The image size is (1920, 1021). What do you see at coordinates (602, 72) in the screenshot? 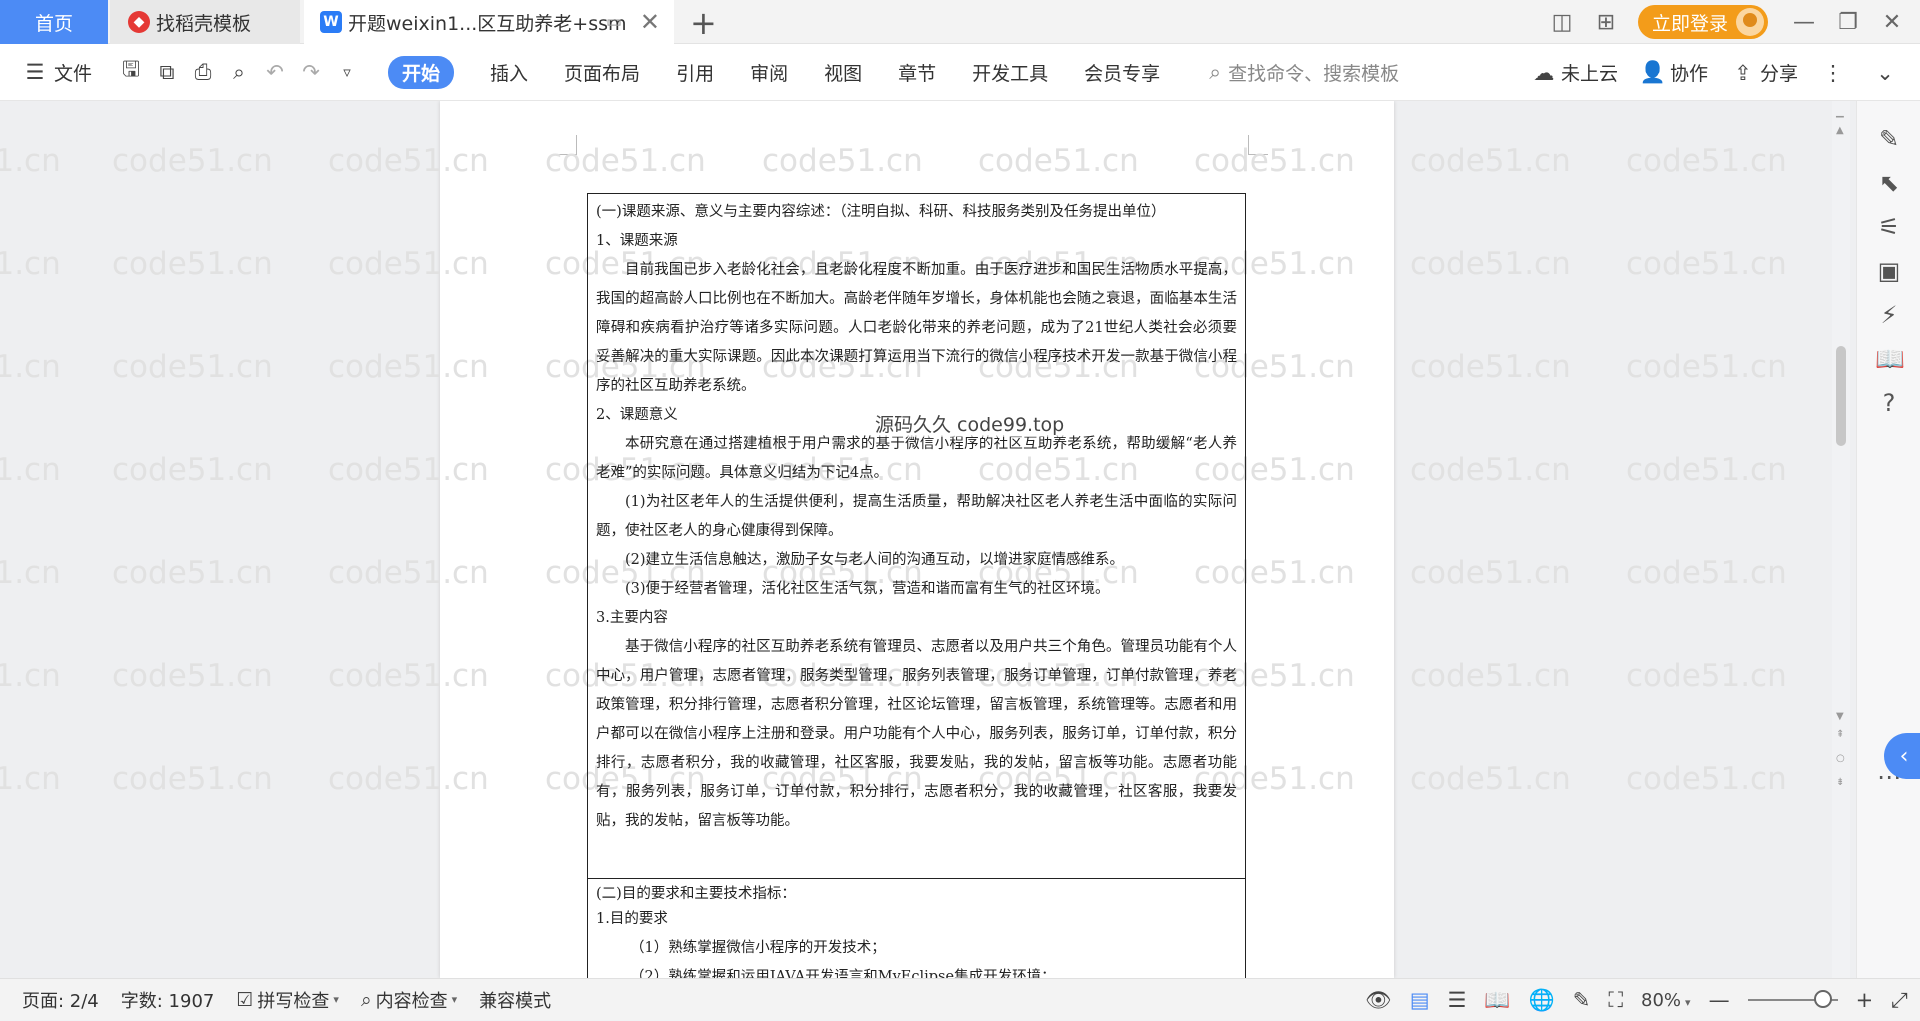
I see `tab-page-layout: 页面布局` at bounding box center [602, 72].